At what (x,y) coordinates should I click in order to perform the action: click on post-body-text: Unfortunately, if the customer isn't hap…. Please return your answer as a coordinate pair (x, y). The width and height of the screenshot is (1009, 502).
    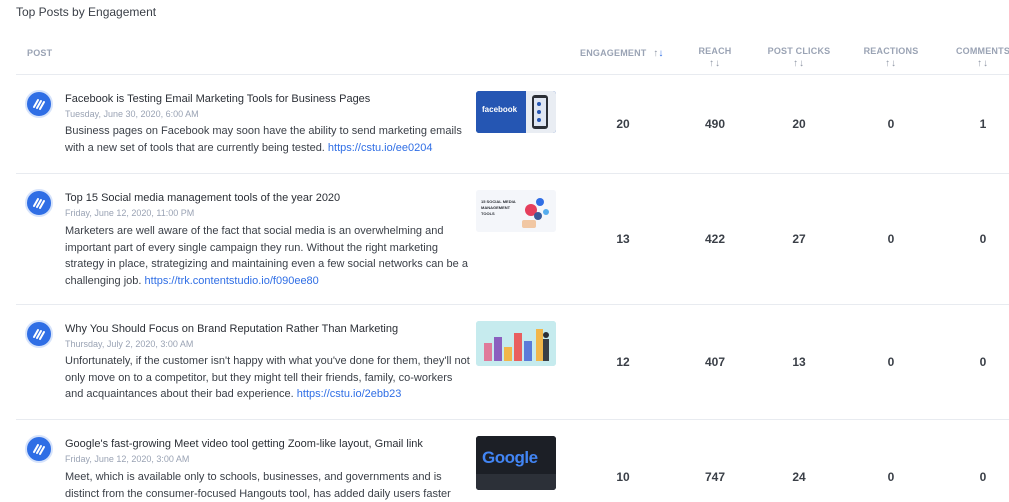
    Looking at the image, I should click on (267, 377).